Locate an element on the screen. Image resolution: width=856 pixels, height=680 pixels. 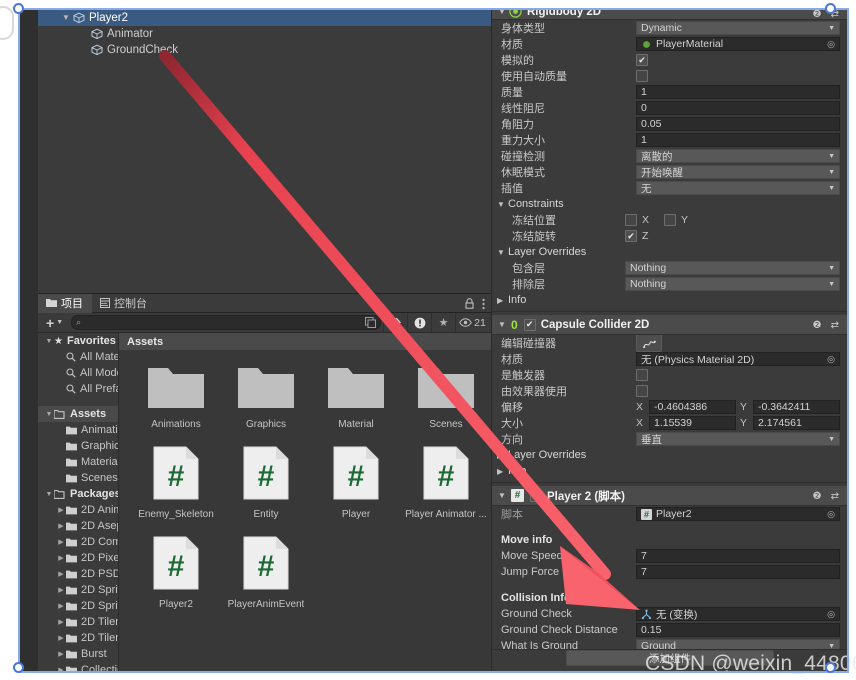
foldout-layer-overrides: ▼ Layer Overrides is located at coordinates (669, 252).